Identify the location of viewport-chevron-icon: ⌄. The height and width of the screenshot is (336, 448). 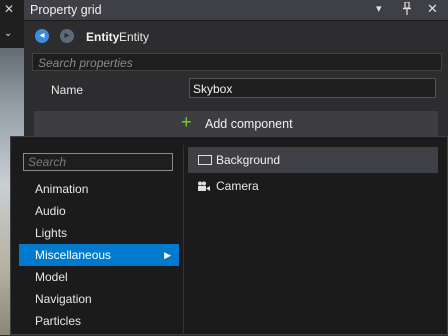
(8, 33).